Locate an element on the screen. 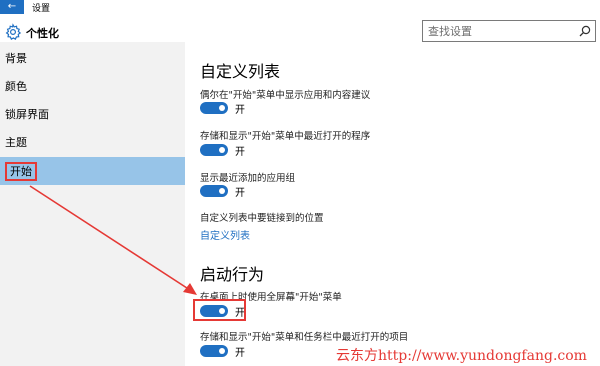 This screenshot has height=366, width=600. watermark: 云东方http://www.yundongfang.com is located at coordinates (461, 356).